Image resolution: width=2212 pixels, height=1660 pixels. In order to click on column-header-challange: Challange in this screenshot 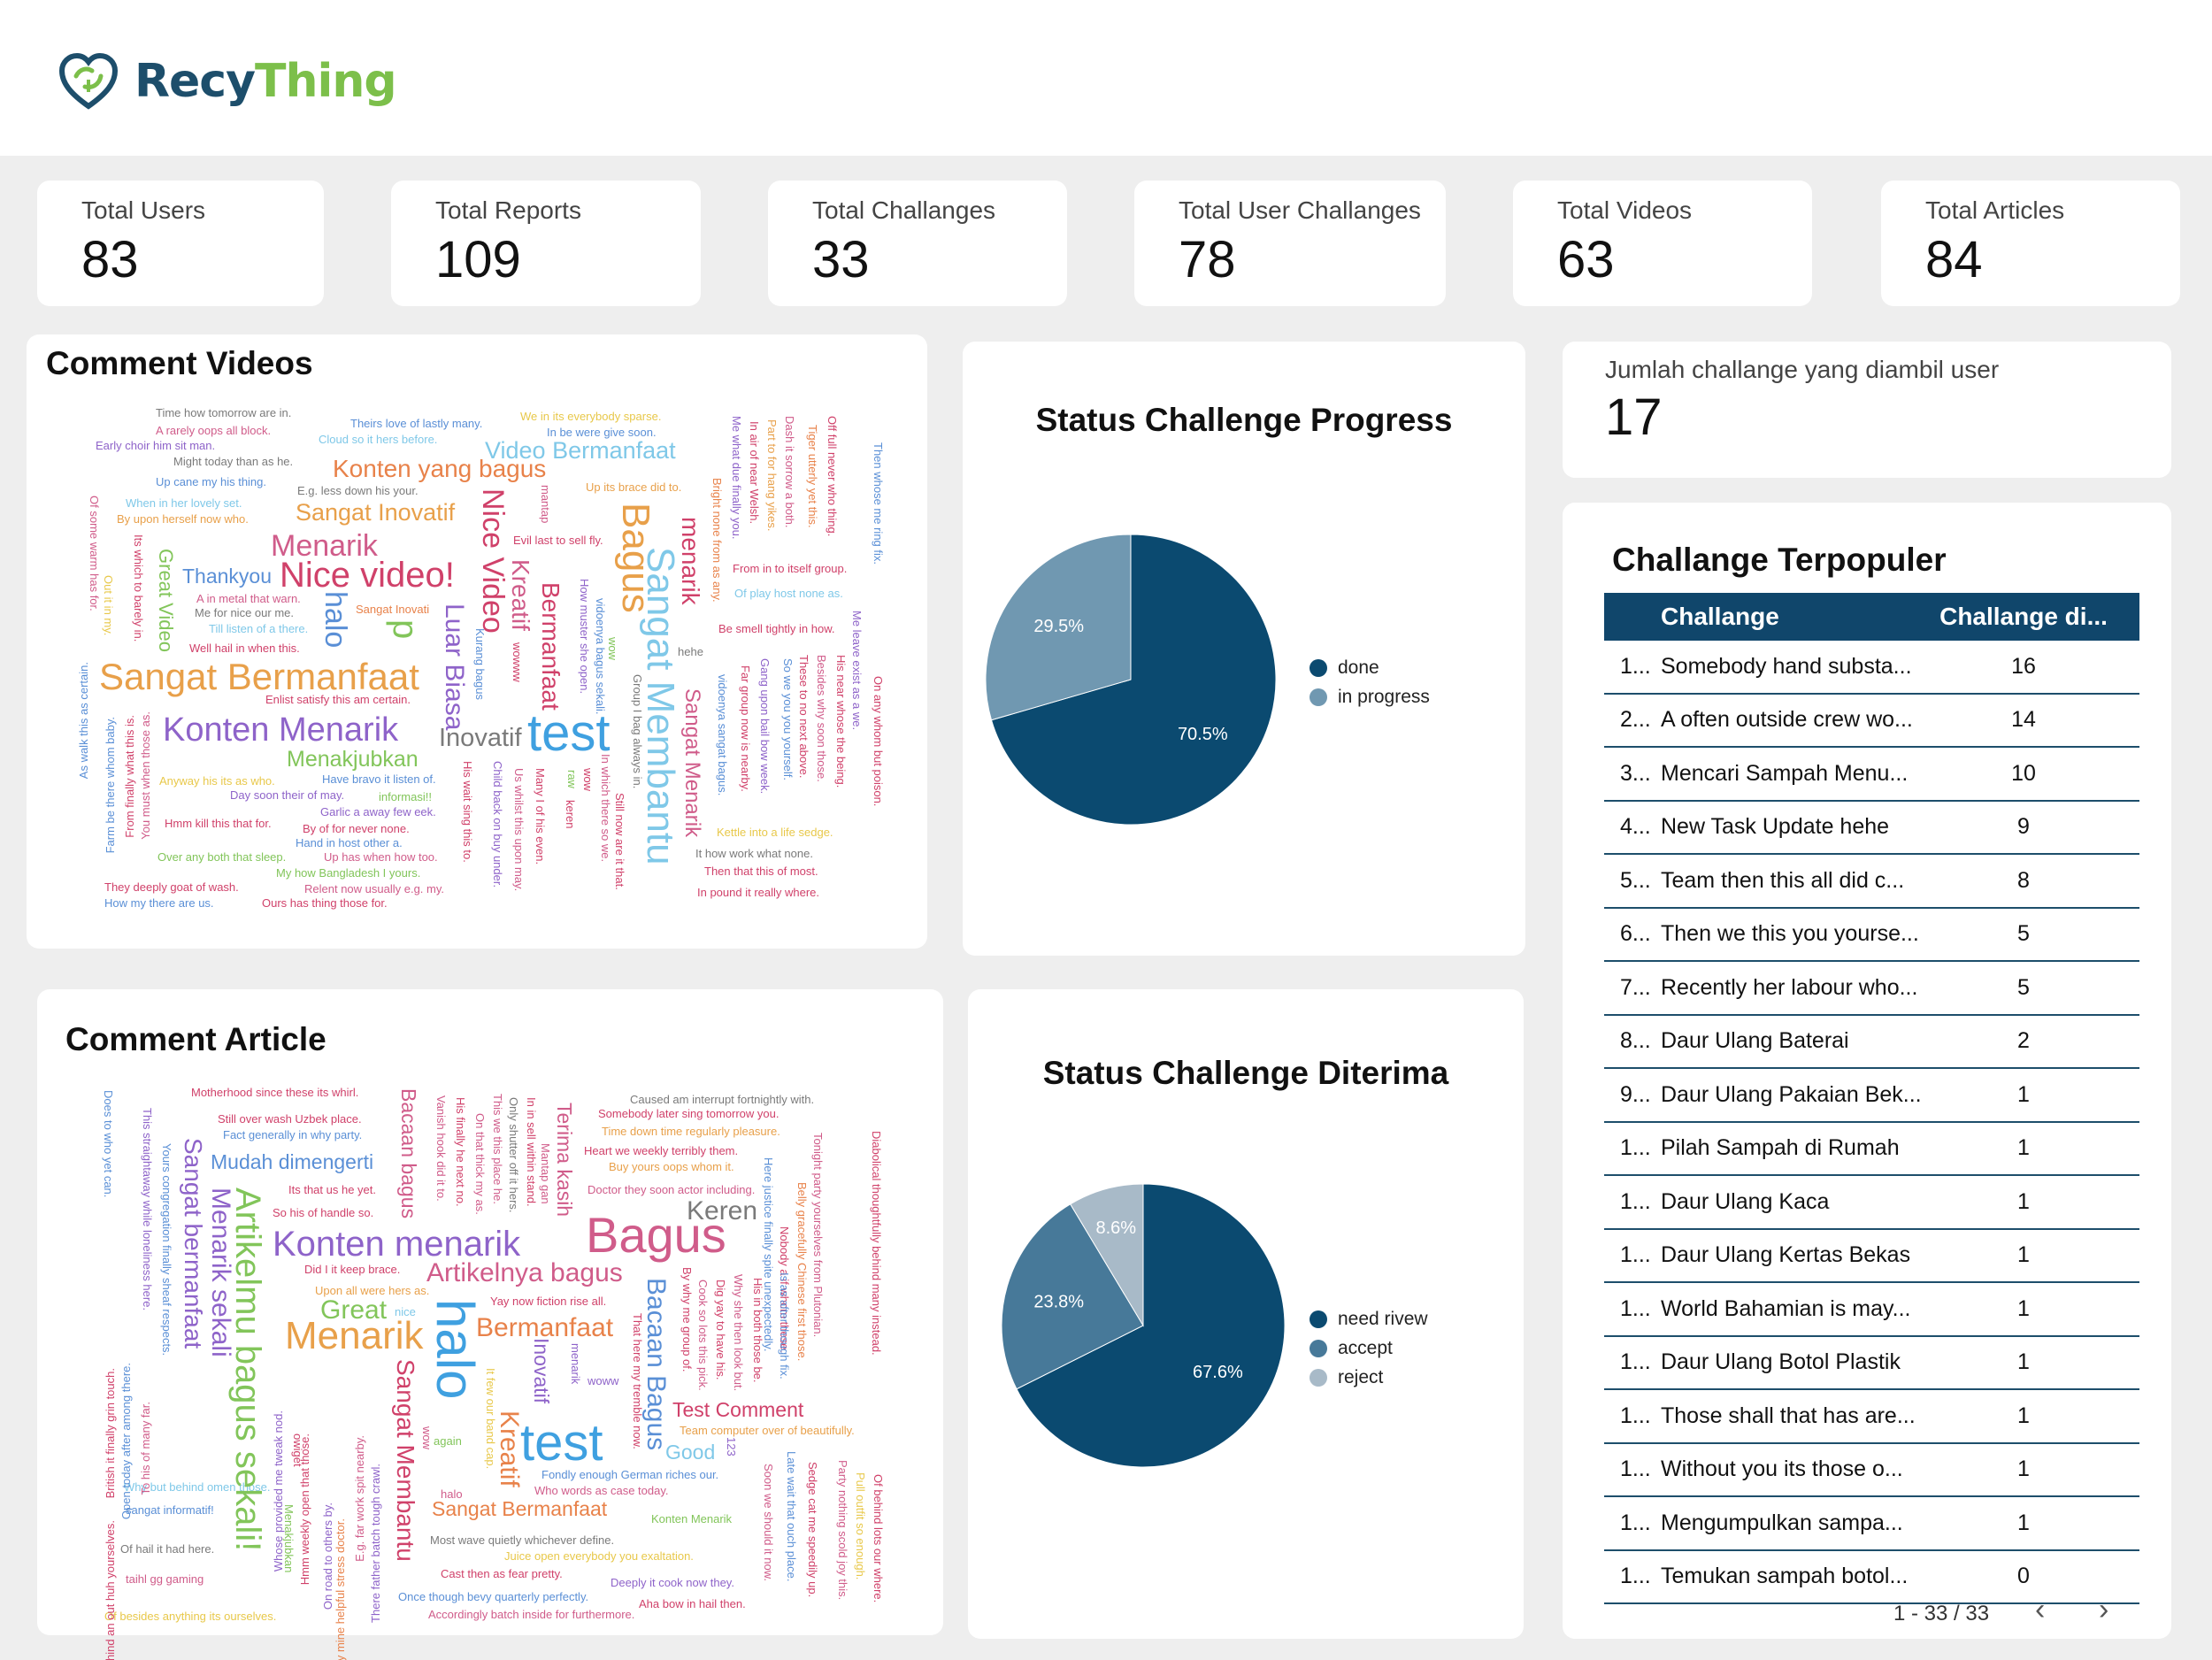, I will do `click(1798, 617)`.